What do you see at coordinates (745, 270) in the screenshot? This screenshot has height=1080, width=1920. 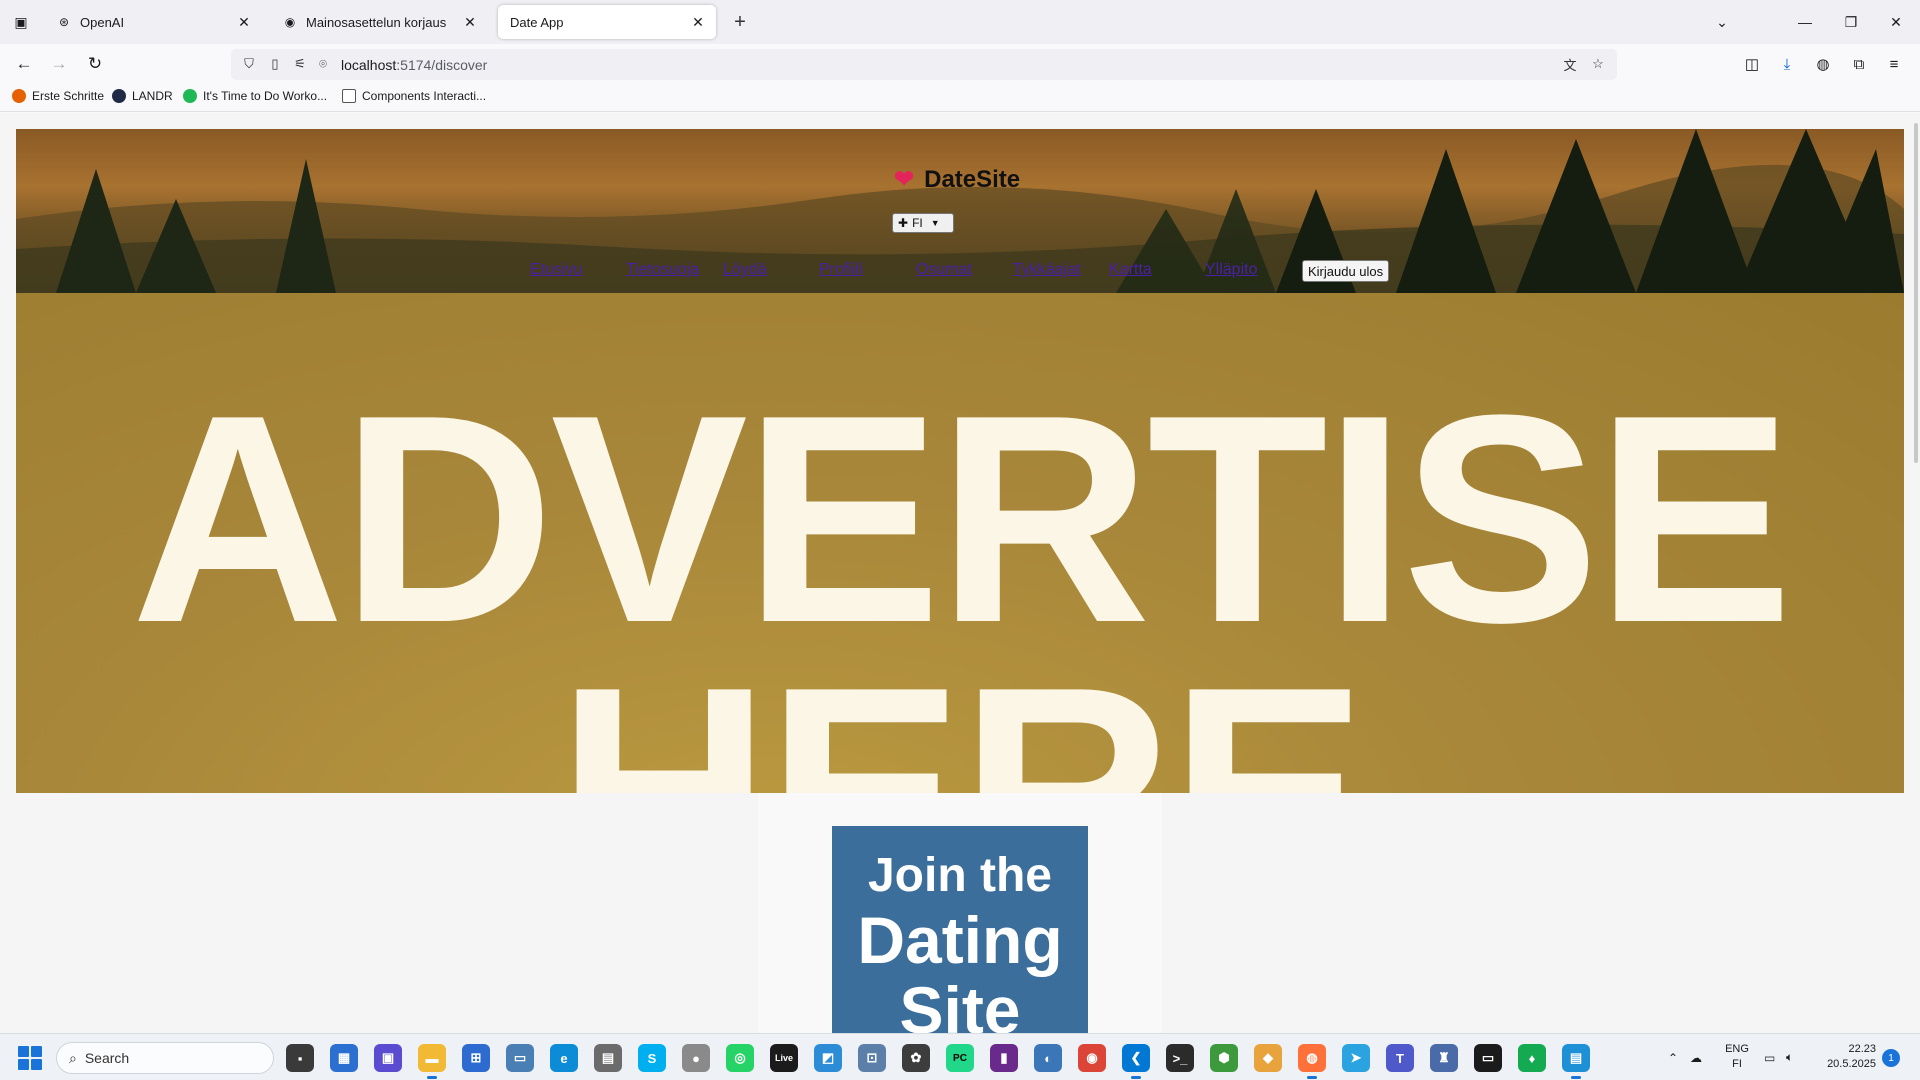 I see `nav-link-loyda: Löydä` at bounding box center [745, 270].